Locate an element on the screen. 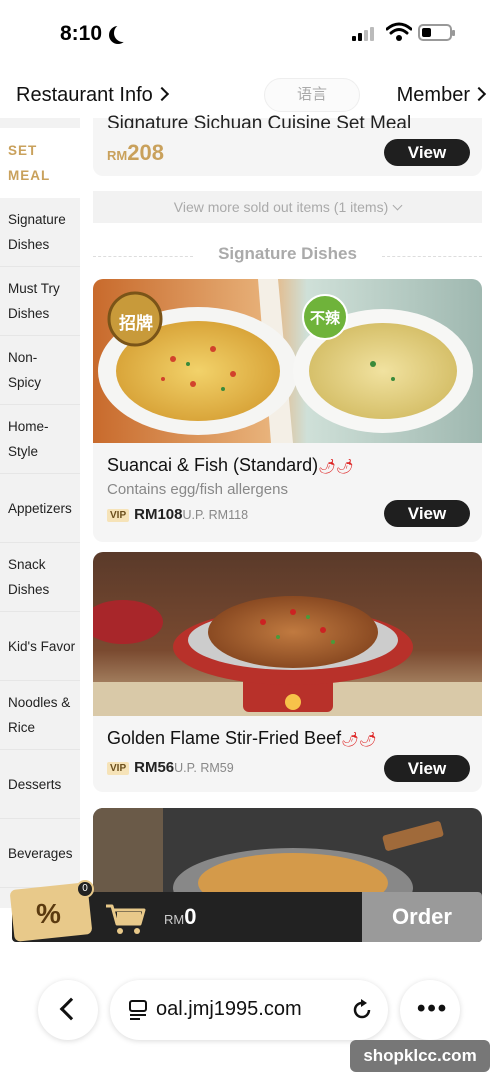 The width and height of the screenshot is (498, 1080). battery-icon is located at coordinates (436, 32).